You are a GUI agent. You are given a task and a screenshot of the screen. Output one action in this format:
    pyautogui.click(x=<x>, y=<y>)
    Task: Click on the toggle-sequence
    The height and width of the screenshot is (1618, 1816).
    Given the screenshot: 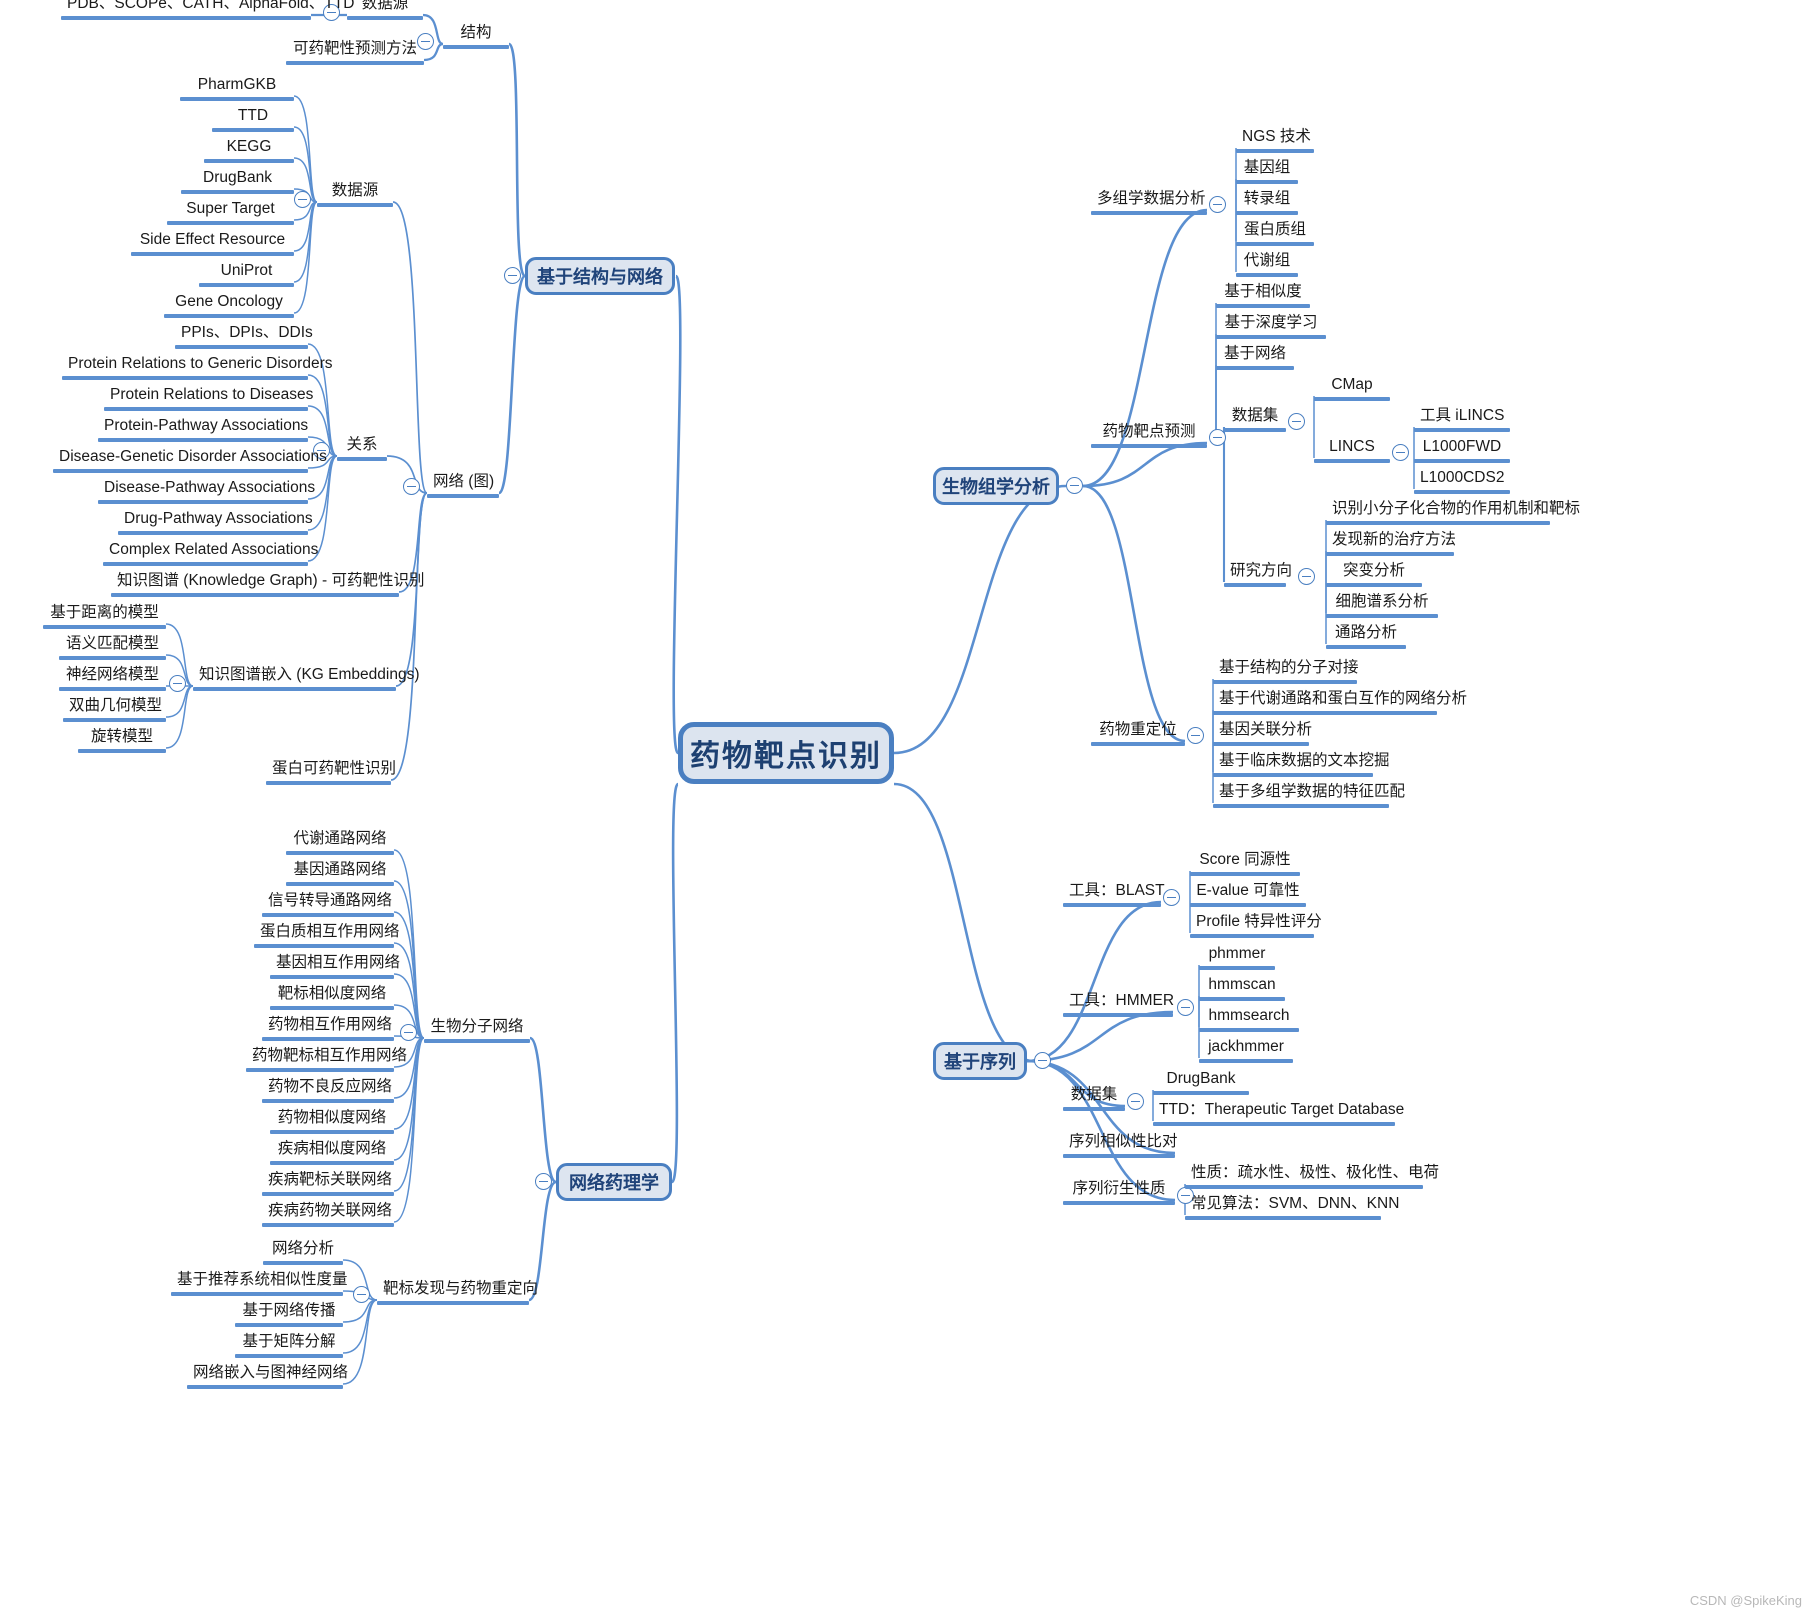 What is the action you would take?
    pyautogui.click(x=1042, y=1060)
    